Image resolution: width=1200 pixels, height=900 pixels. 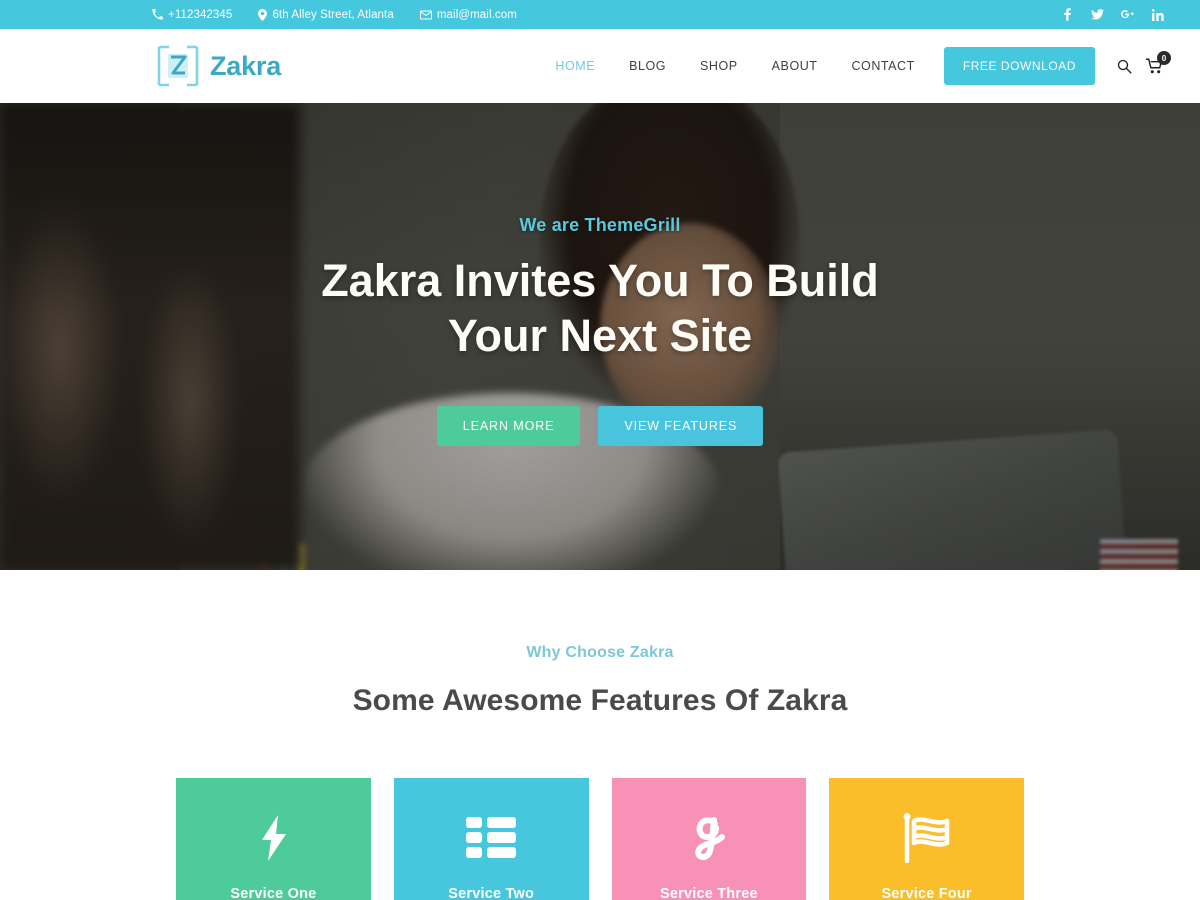 I want to click on linkedin-icon, so click(x=1157, y=14).